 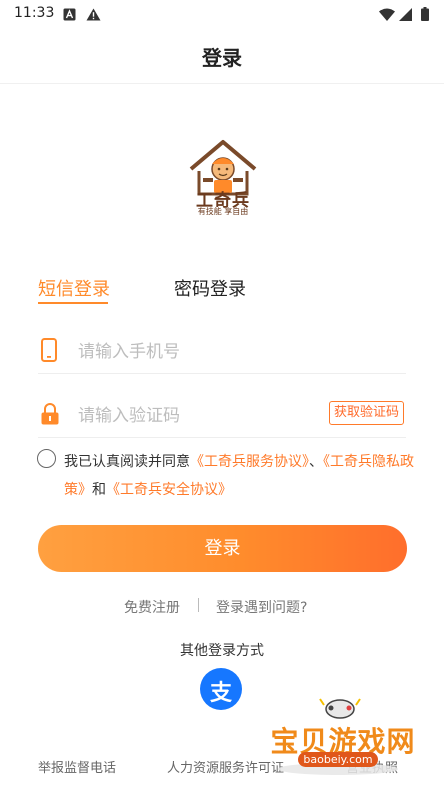 I want to click on agreement-text: 我已认真阅读并同意《工奇兵服务协议》、《工奇兵隐私政策》和《工奇兵安全协议》, so click(x=239, y=476).